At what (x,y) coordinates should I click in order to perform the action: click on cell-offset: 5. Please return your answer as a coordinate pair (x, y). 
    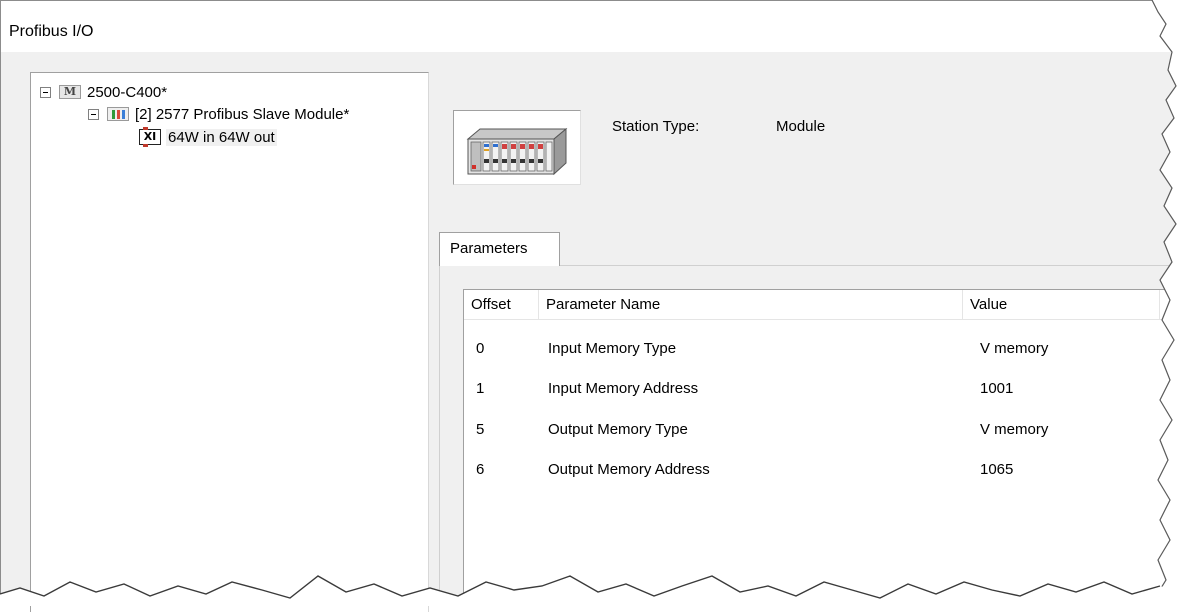
    Looking at the image, I should click on (480, 429).